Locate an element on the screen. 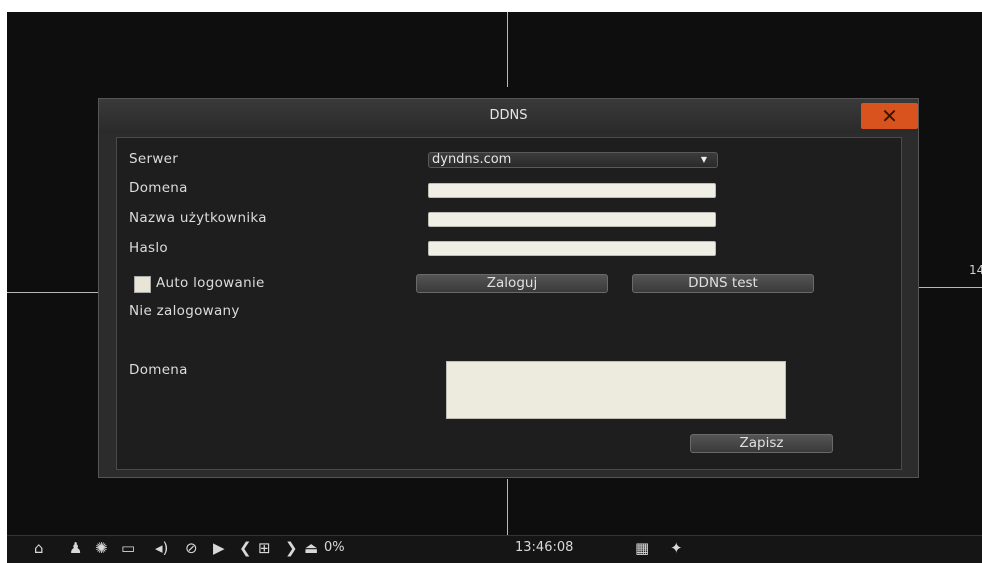 The height and width of the screenshot is (563, 982). dialog-title: DDNS is located at coordinates (508, 116).